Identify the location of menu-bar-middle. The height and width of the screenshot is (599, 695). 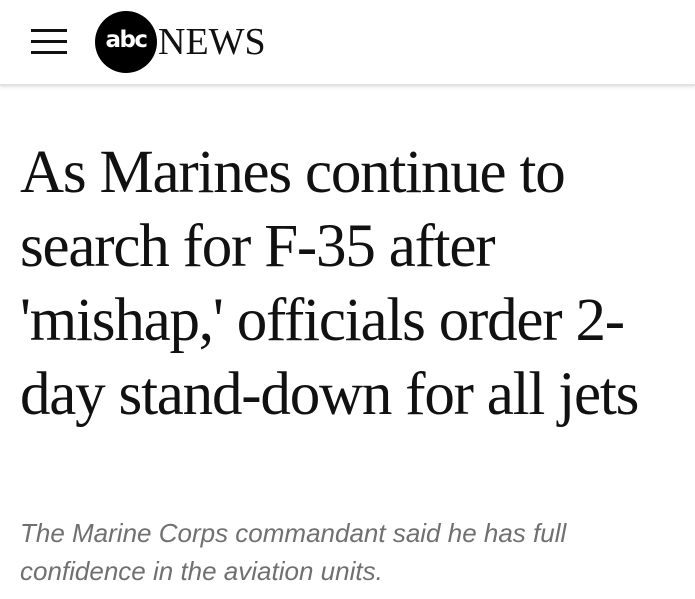
(49, 41).